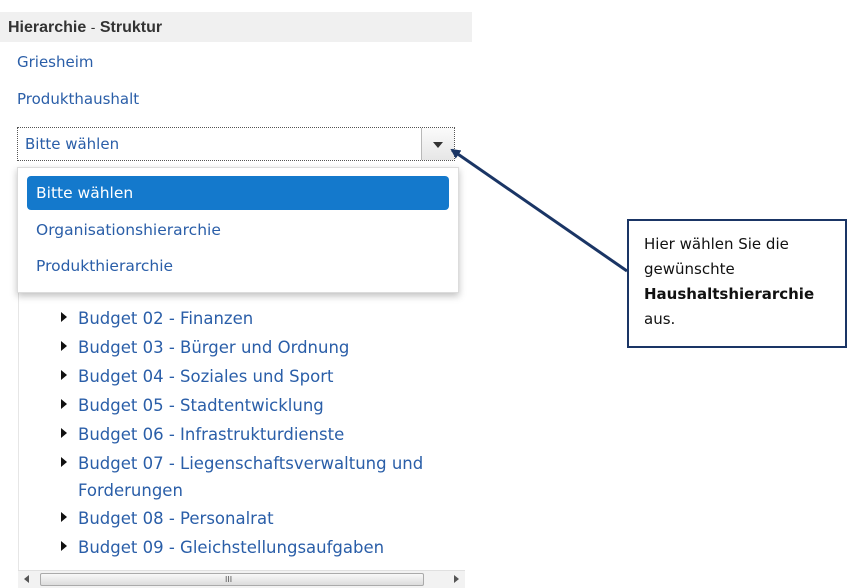 The height and width of the screenshot is (588, 849). Describe the element at coordinates (689, 269) in the screenshot. I see `callout-line-2: gewünschte` at that location.